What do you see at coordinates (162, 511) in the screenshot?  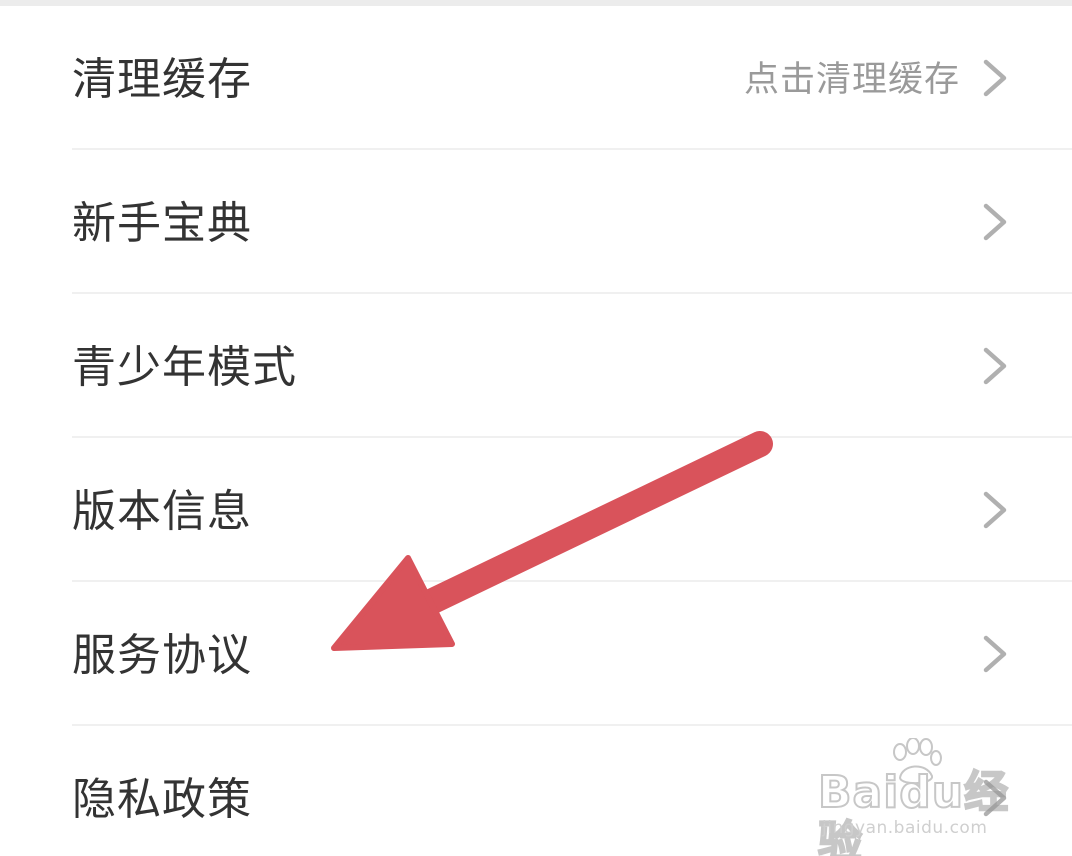 I see `settings-item-label: 版本信息` at bounding box center [162, 511].